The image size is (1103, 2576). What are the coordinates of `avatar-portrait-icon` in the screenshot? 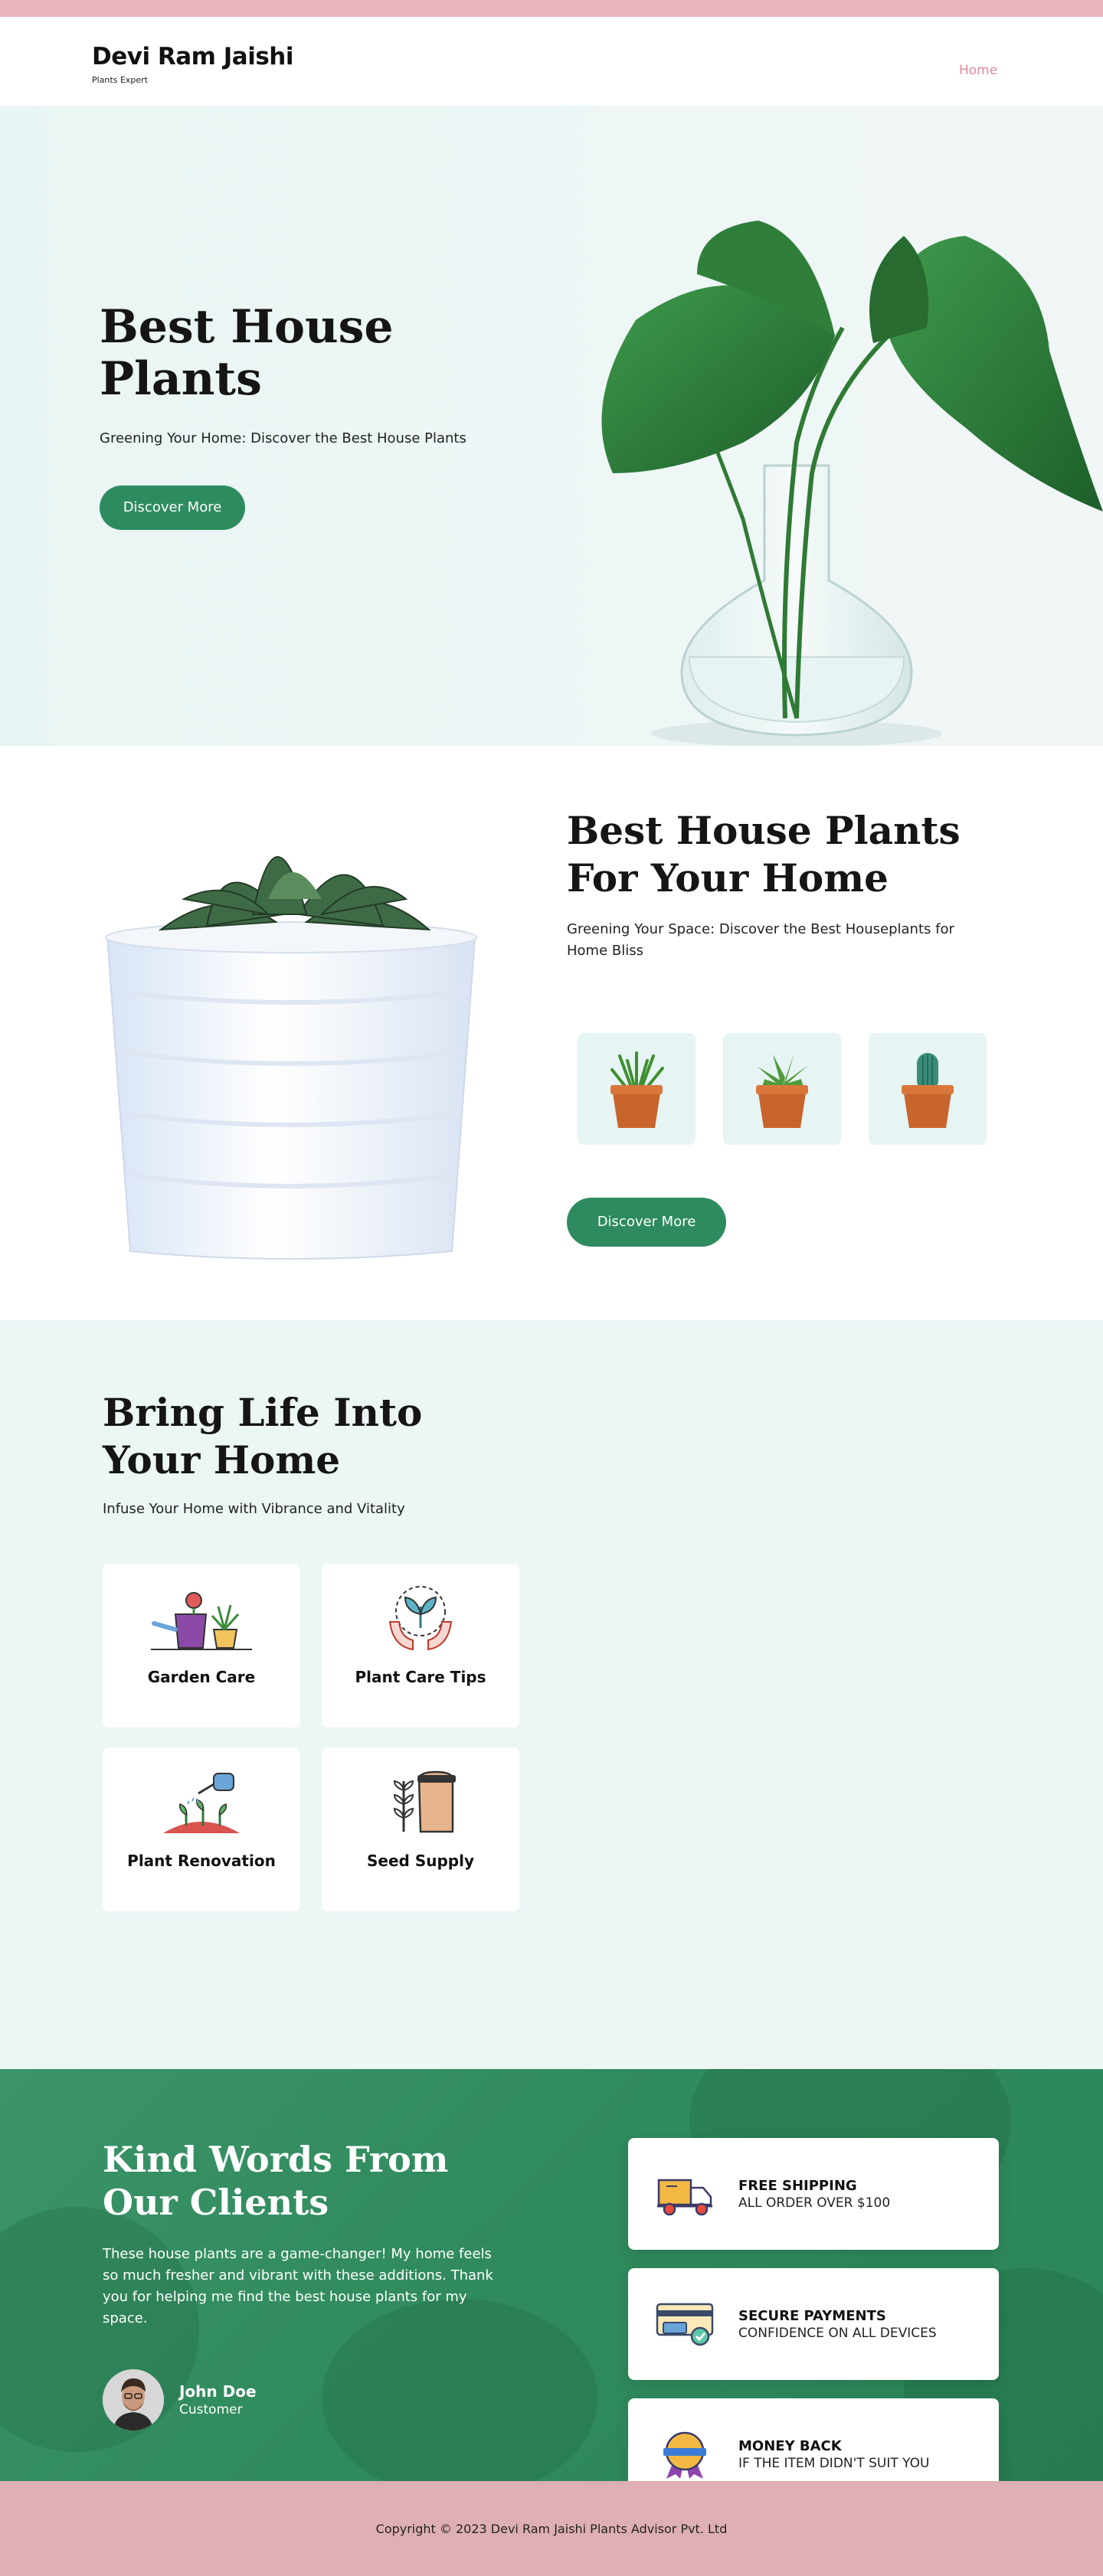 It's located at (134, 2400).